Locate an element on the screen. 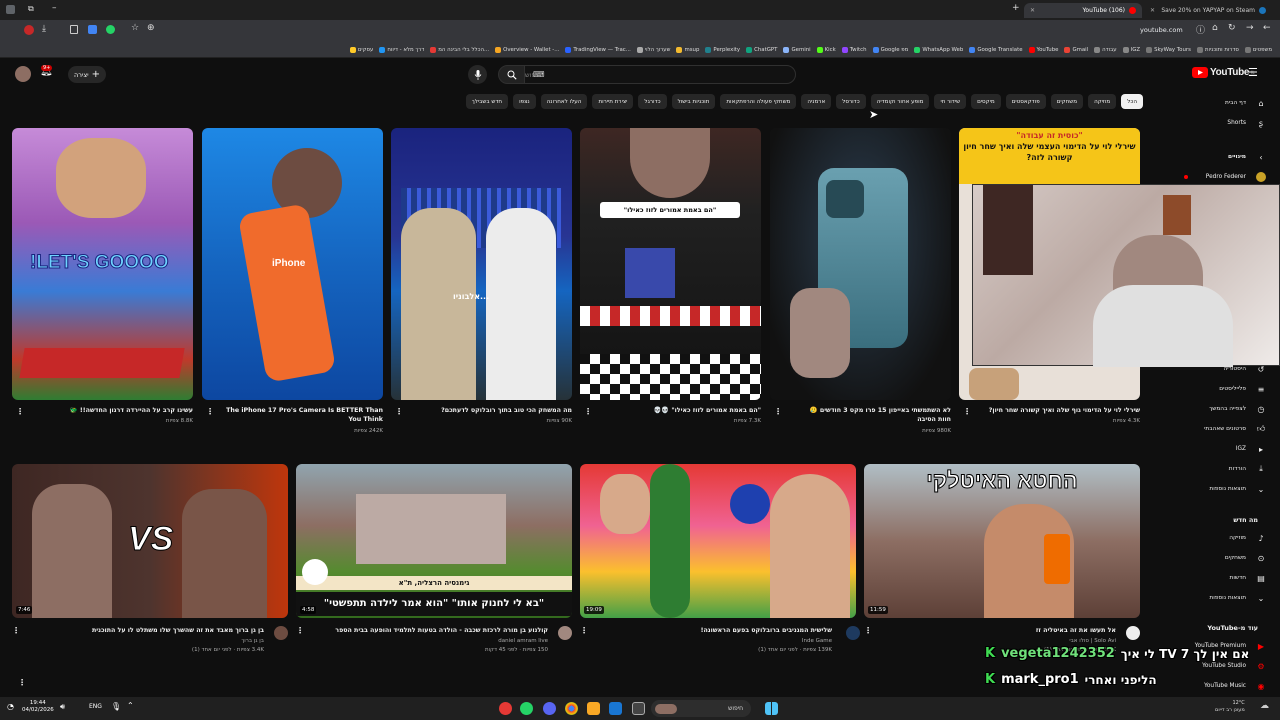 This screenshot has width=1280, height=720. chip: כדורגל is located at coordinates (652, 101).